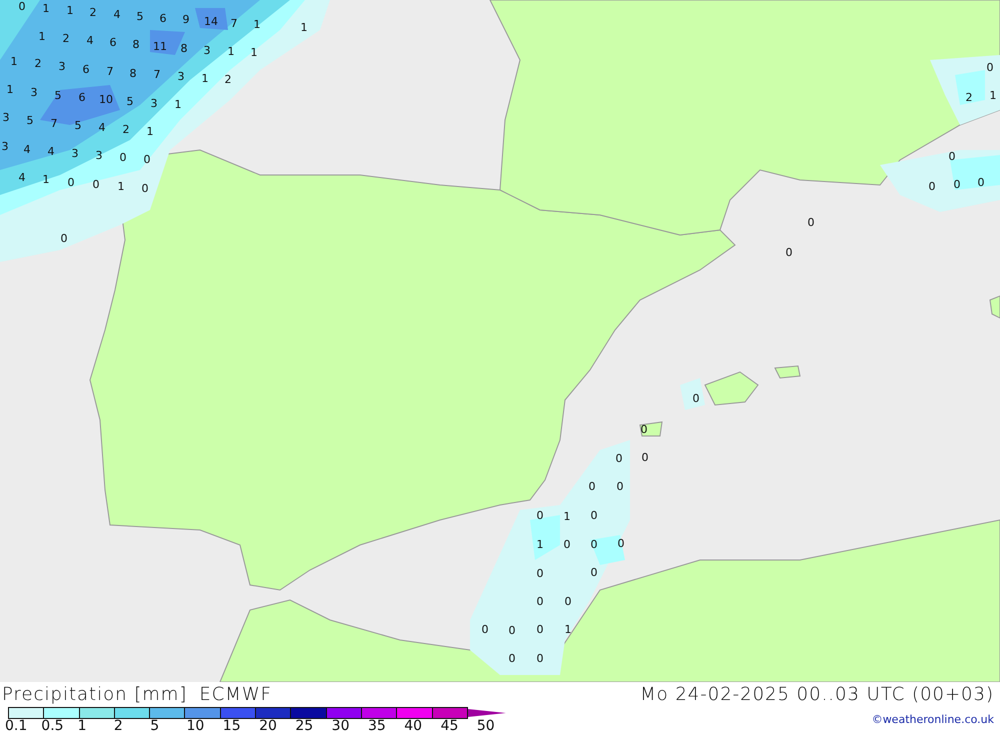  What do you see at coordinates (53, 726) in the screenshot?
I see `legend-tick-label: 0.5` at bounding box center [53, 726].